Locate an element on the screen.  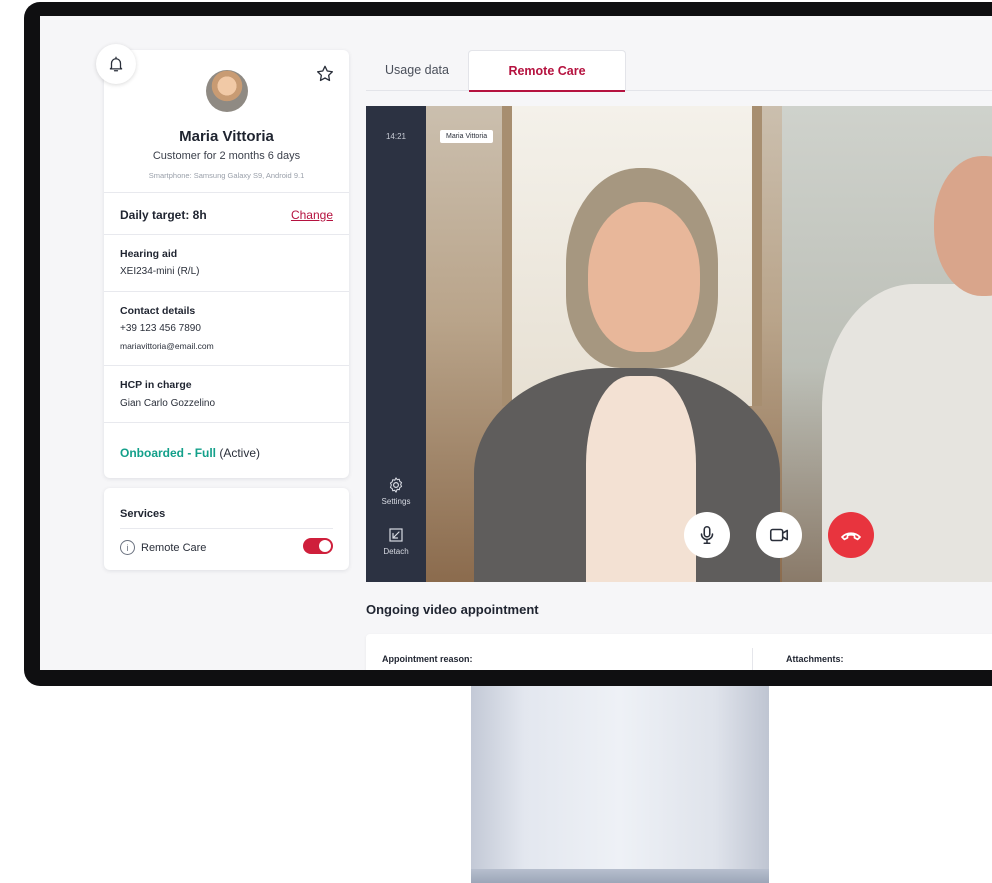
onboarding-status: Onboarded - Full (Active) is located at coordinates (190, 453).